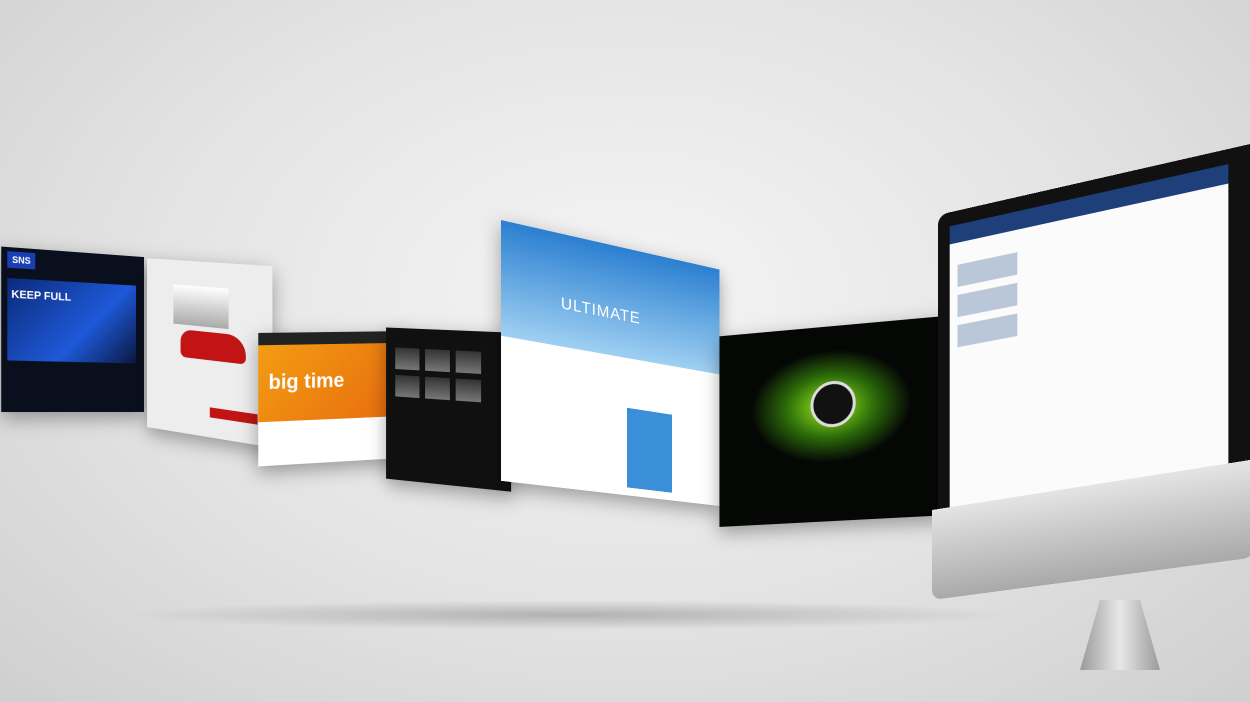  Describe the element at coordinates (21, 260) in the screenshot. I see `site-logo: SNS` at that location.